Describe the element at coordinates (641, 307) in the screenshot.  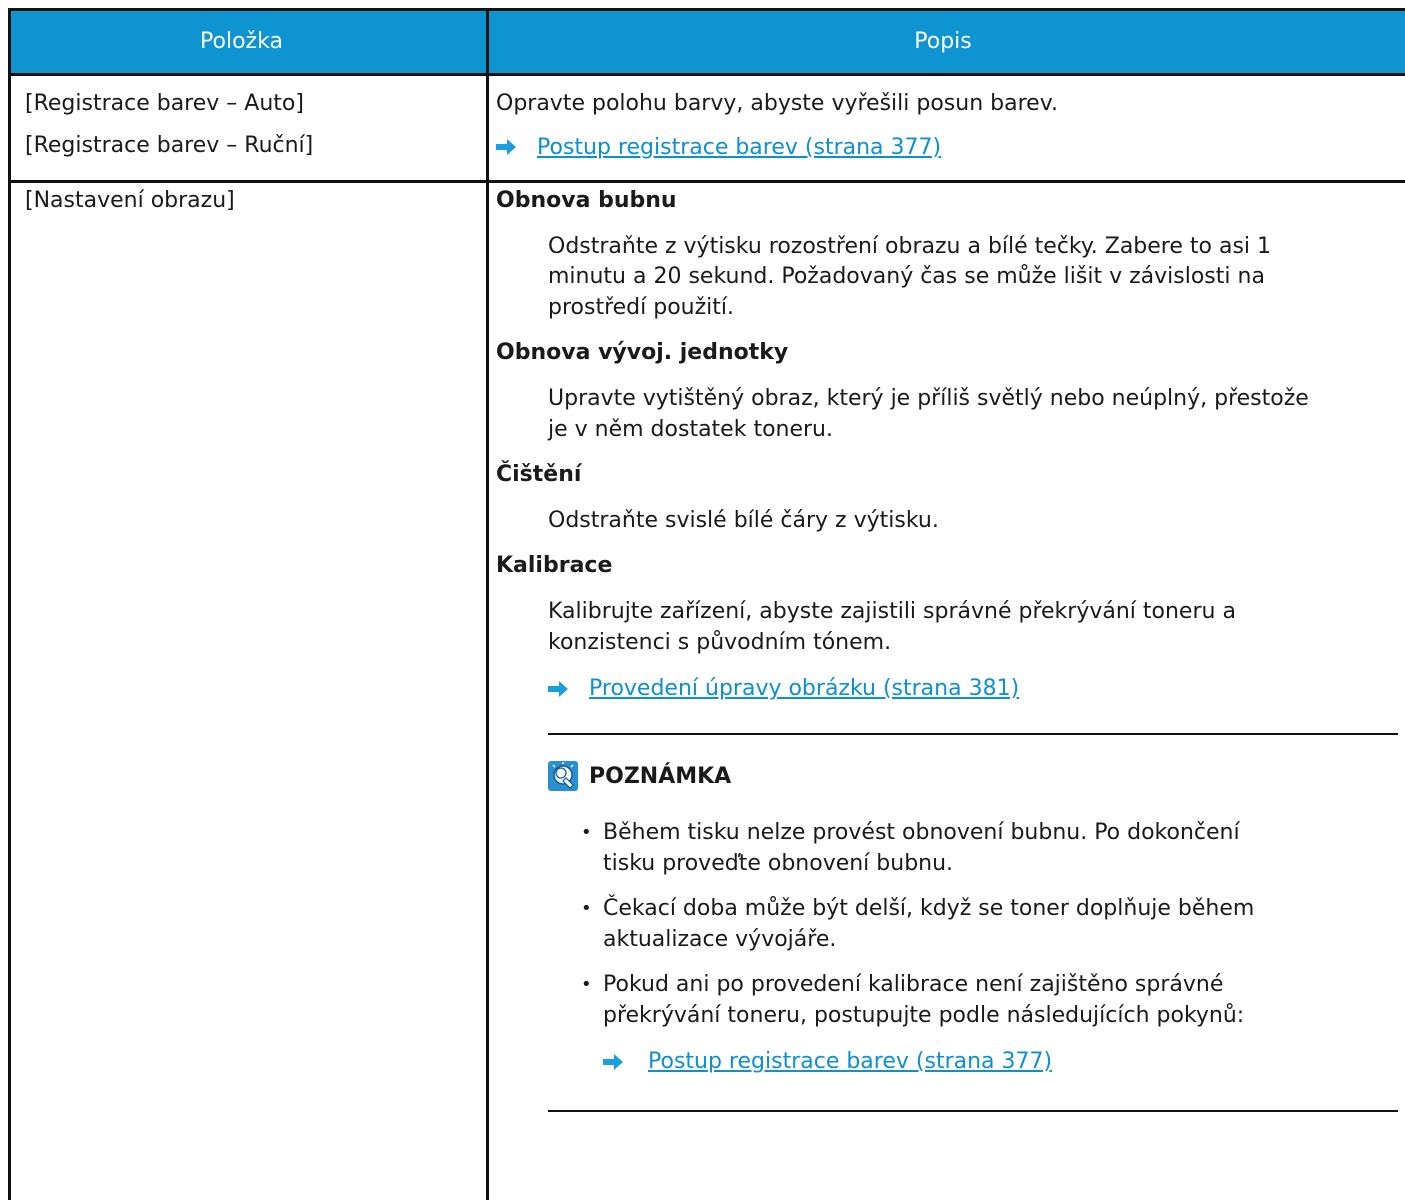
I see `drum-refresh-text-line: prostředí použití.` at that location.